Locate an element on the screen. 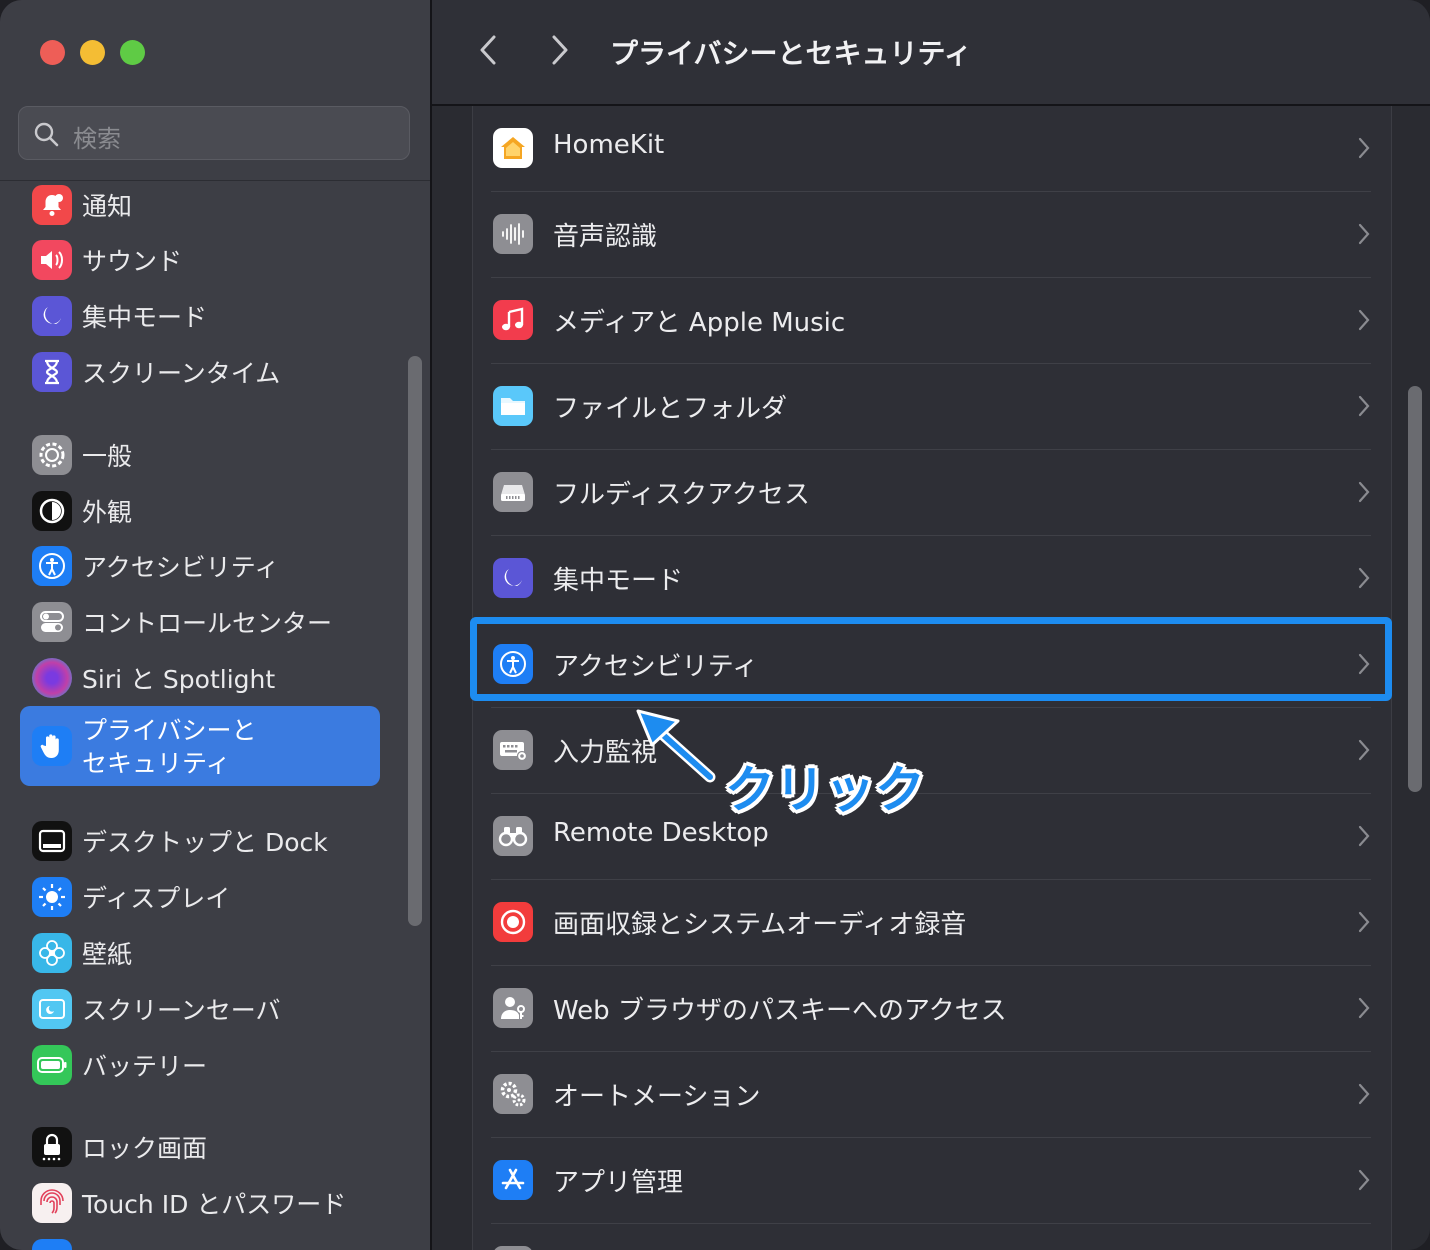 This screenshot has width=1430, height=1250. list-row-full-disk-access: フルディスクアクセス is located at coordinates (932, 493).